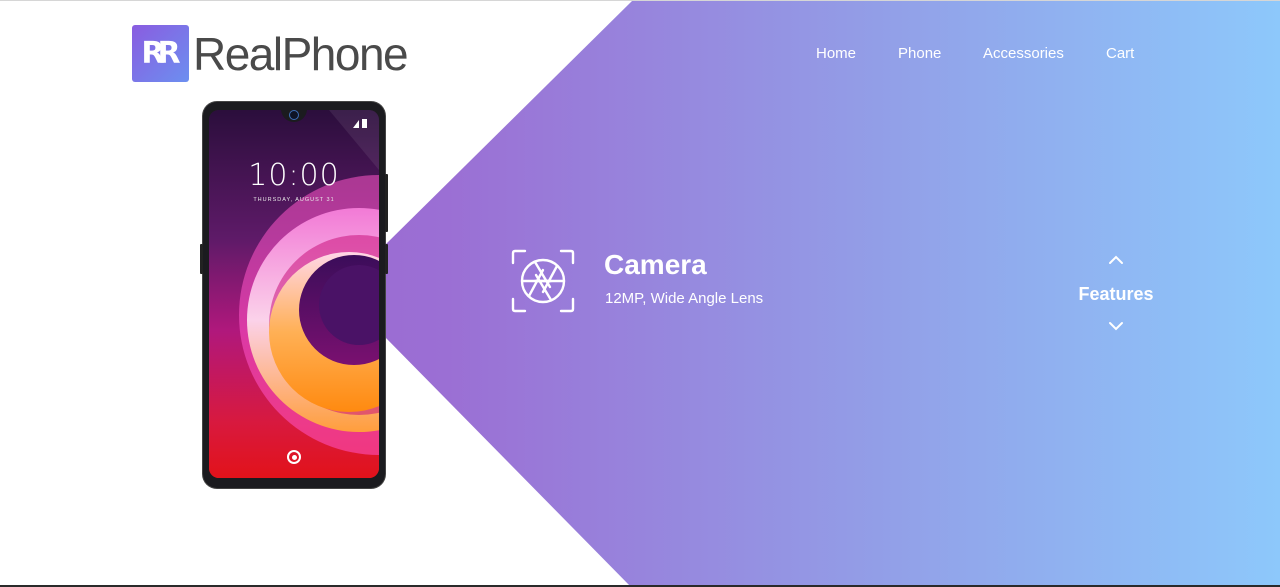 The height and width of the screenshot is (587, 1280). Describe the element at coordinates (655, 264) in the screenshot. I see `feature-title: Camera` at that location.